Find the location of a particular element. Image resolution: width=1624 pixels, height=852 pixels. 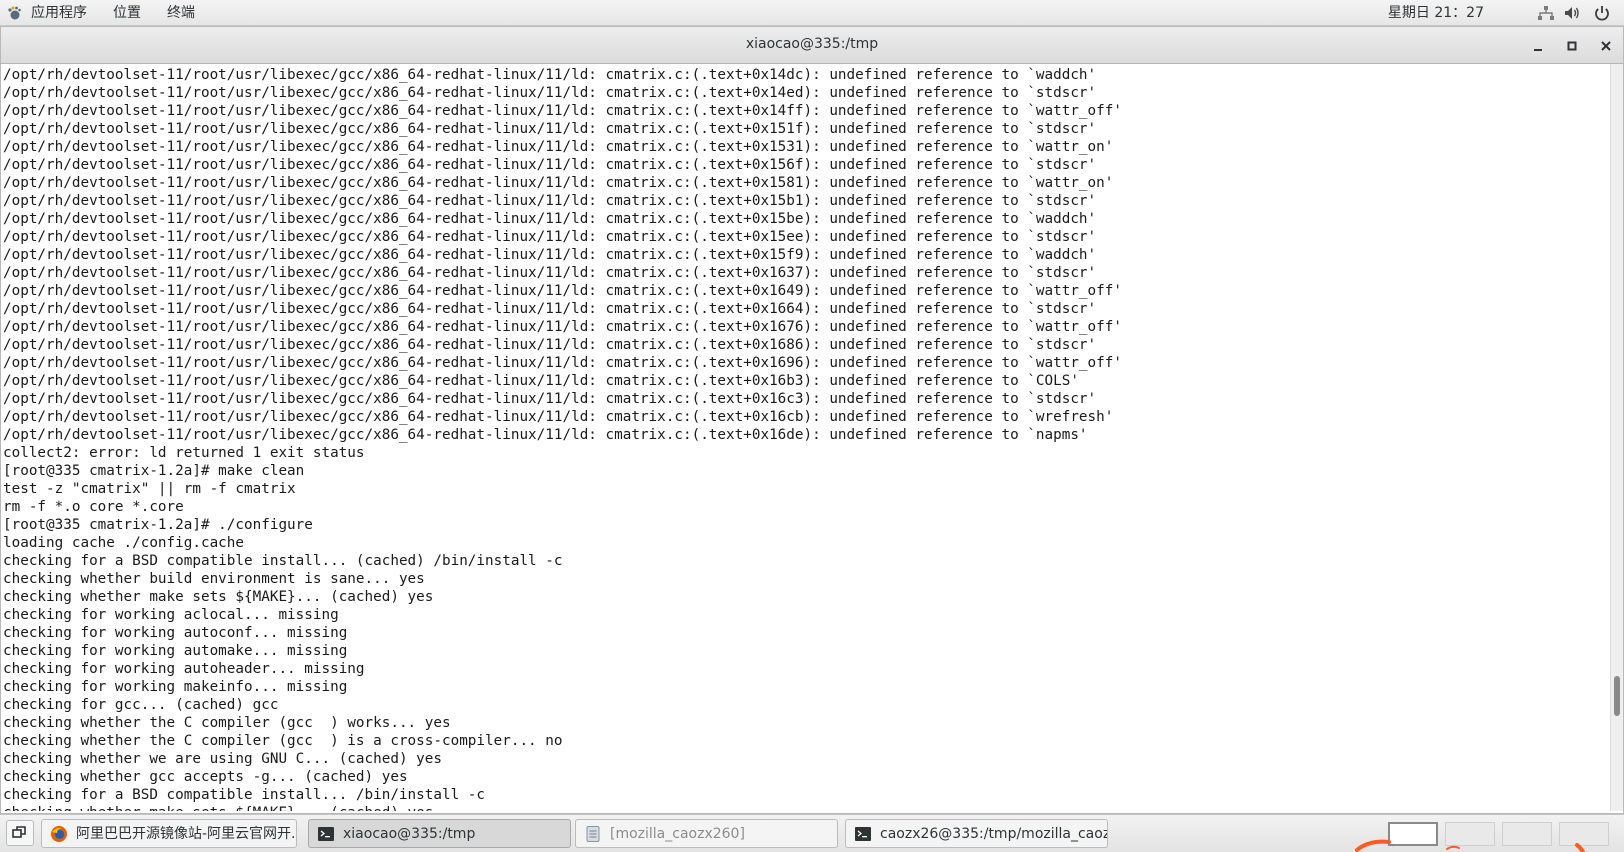

task-label: [mozilla_caozx260] is located at coordinates (677, 834).